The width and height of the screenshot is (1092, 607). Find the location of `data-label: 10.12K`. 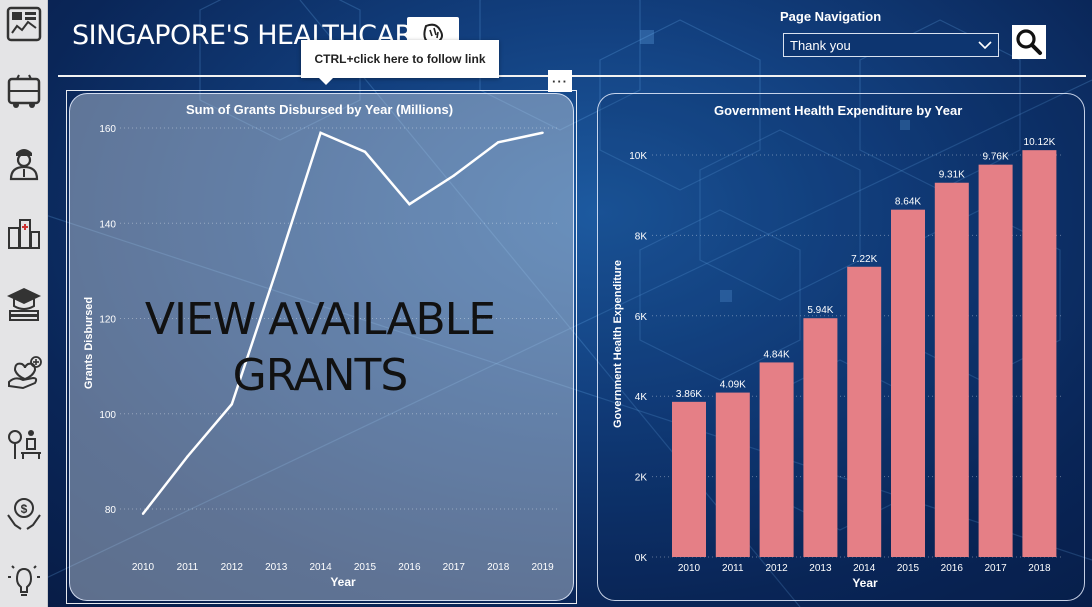

data-label: 10.12K is located at coordinates (1040, 142).